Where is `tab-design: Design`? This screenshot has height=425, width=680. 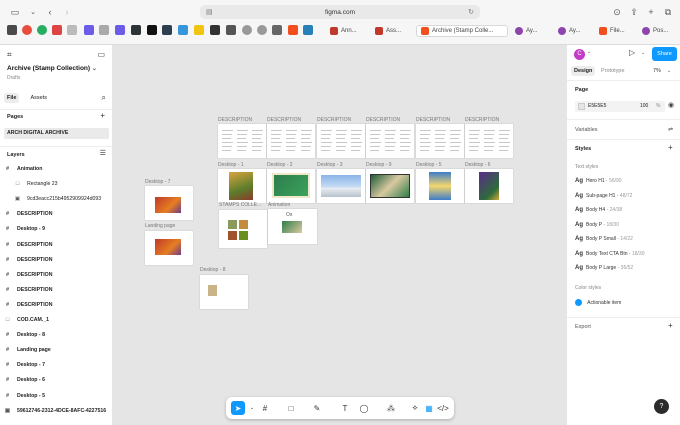
tab-design: Design is located at coordinates (583, 71).